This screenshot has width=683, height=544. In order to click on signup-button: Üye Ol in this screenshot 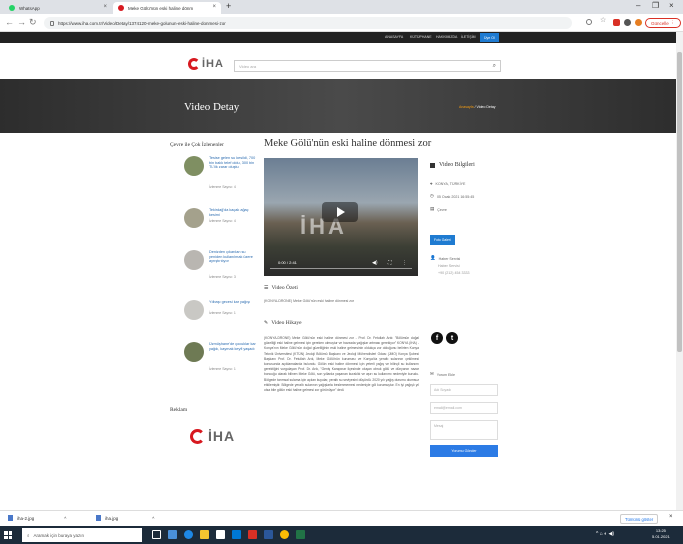, I will do `click(489, 37)`.